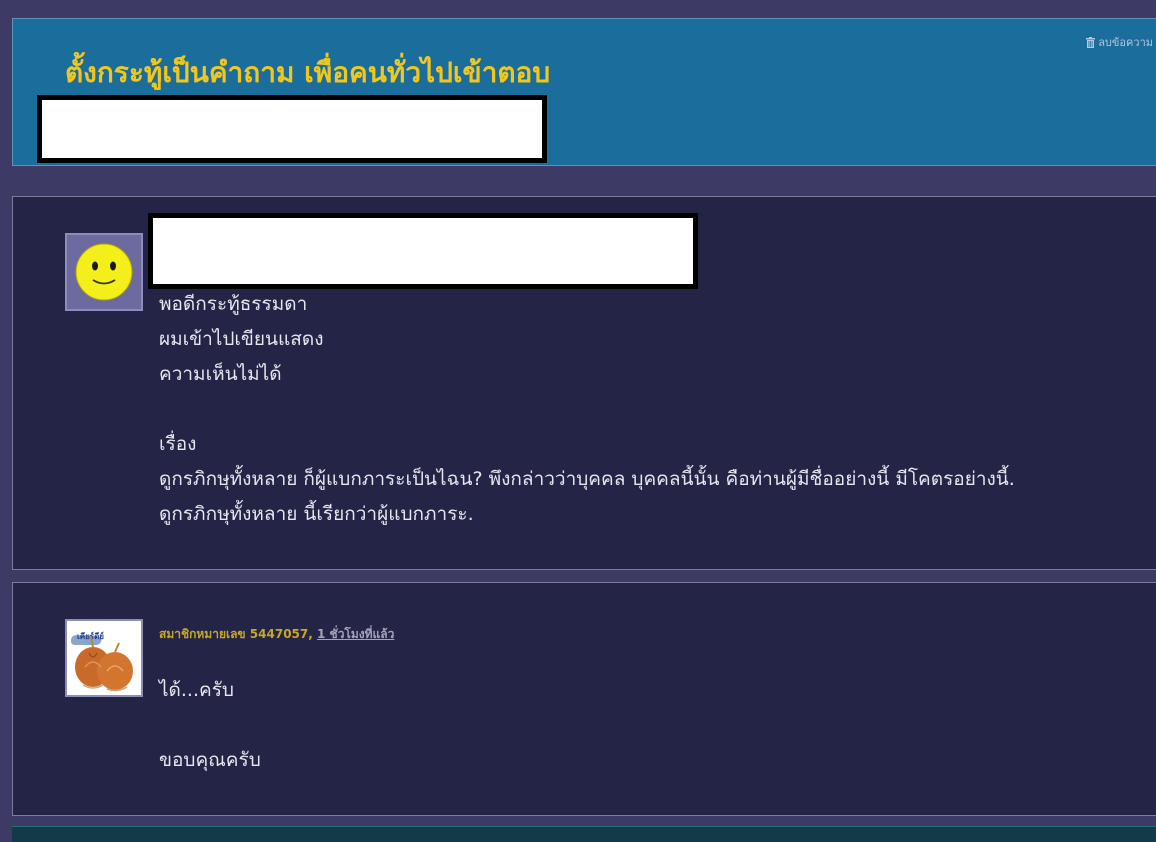 Image resolution: width=1156 pixels, height=842 pixels. What do you see at coordinates (355, 634) in the screenshot?
I see `comment-time-link: 1 ชั่วโมงที่แล้ว` at bounding box center [355, 634].